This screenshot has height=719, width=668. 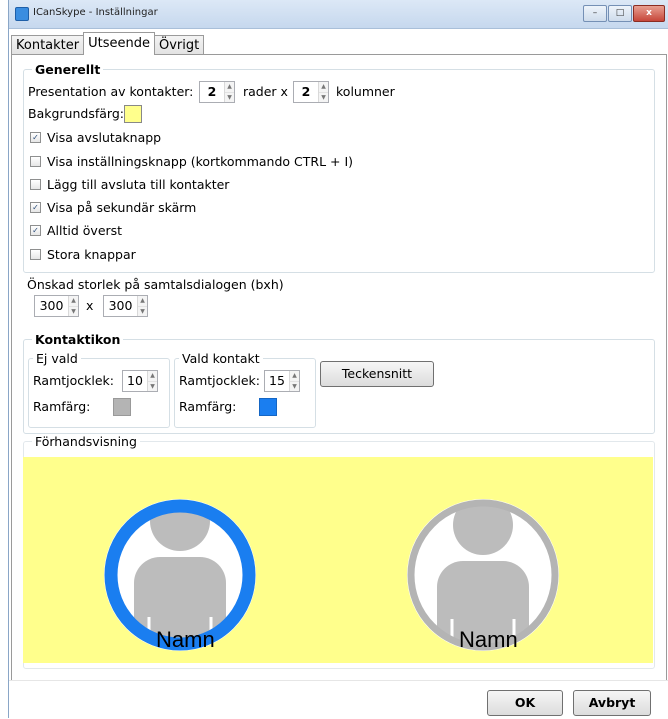 What do you see at coordinates (68, 69) in the screenshot?
I see `generellt-legend: Generellt` at bounding box center [68, 69].